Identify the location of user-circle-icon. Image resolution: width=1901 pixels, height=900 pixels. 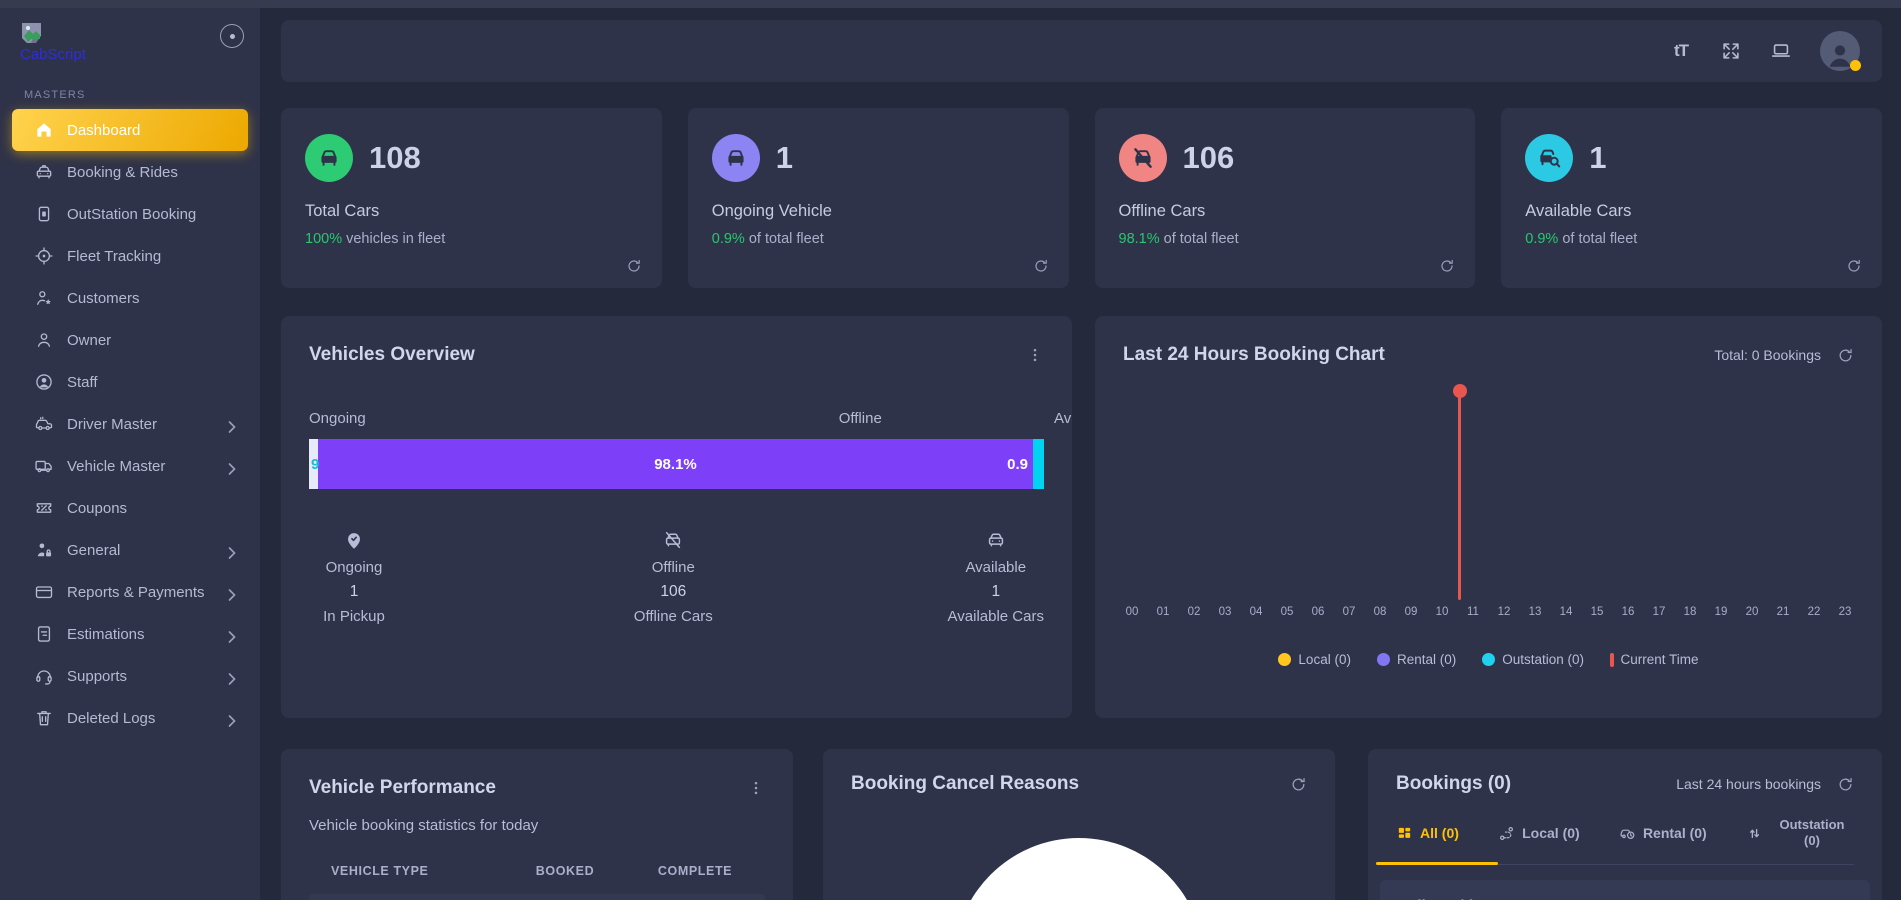
(44, 382).